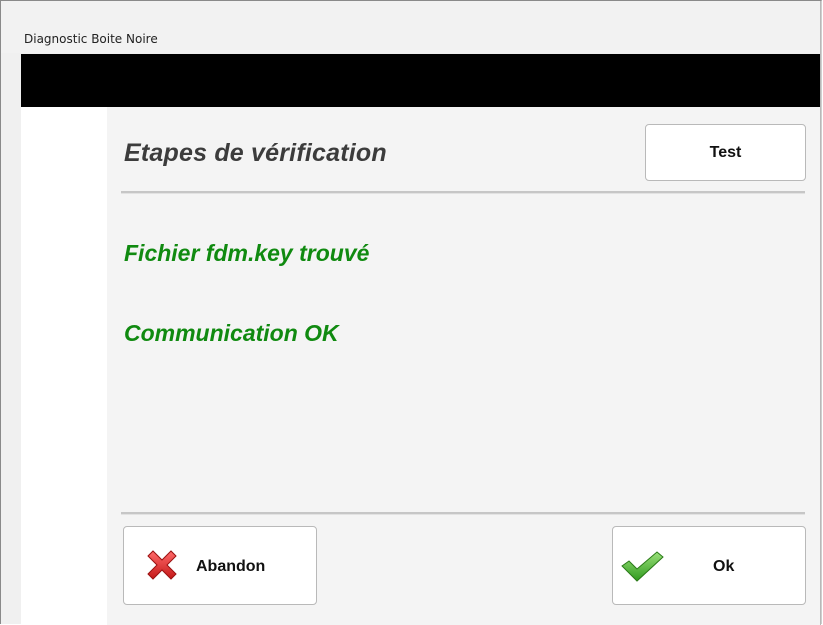  Describe the element at coordinates (463, 192) in the screenshot. I see `top-divider` at that location.